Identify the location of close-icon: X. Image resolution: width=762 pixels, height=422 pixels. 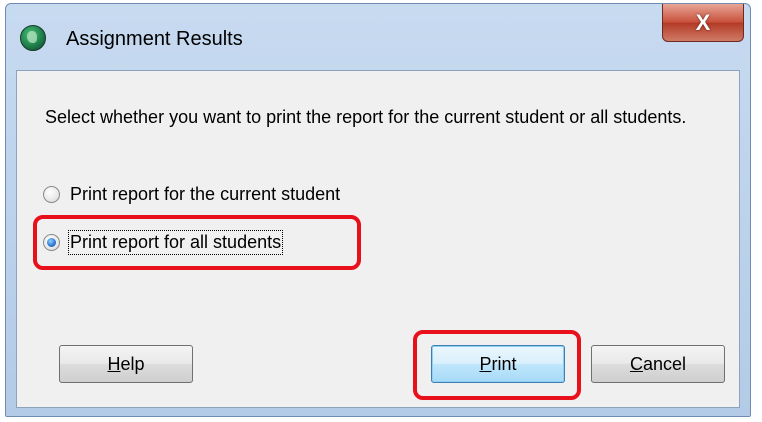
(703, 22).